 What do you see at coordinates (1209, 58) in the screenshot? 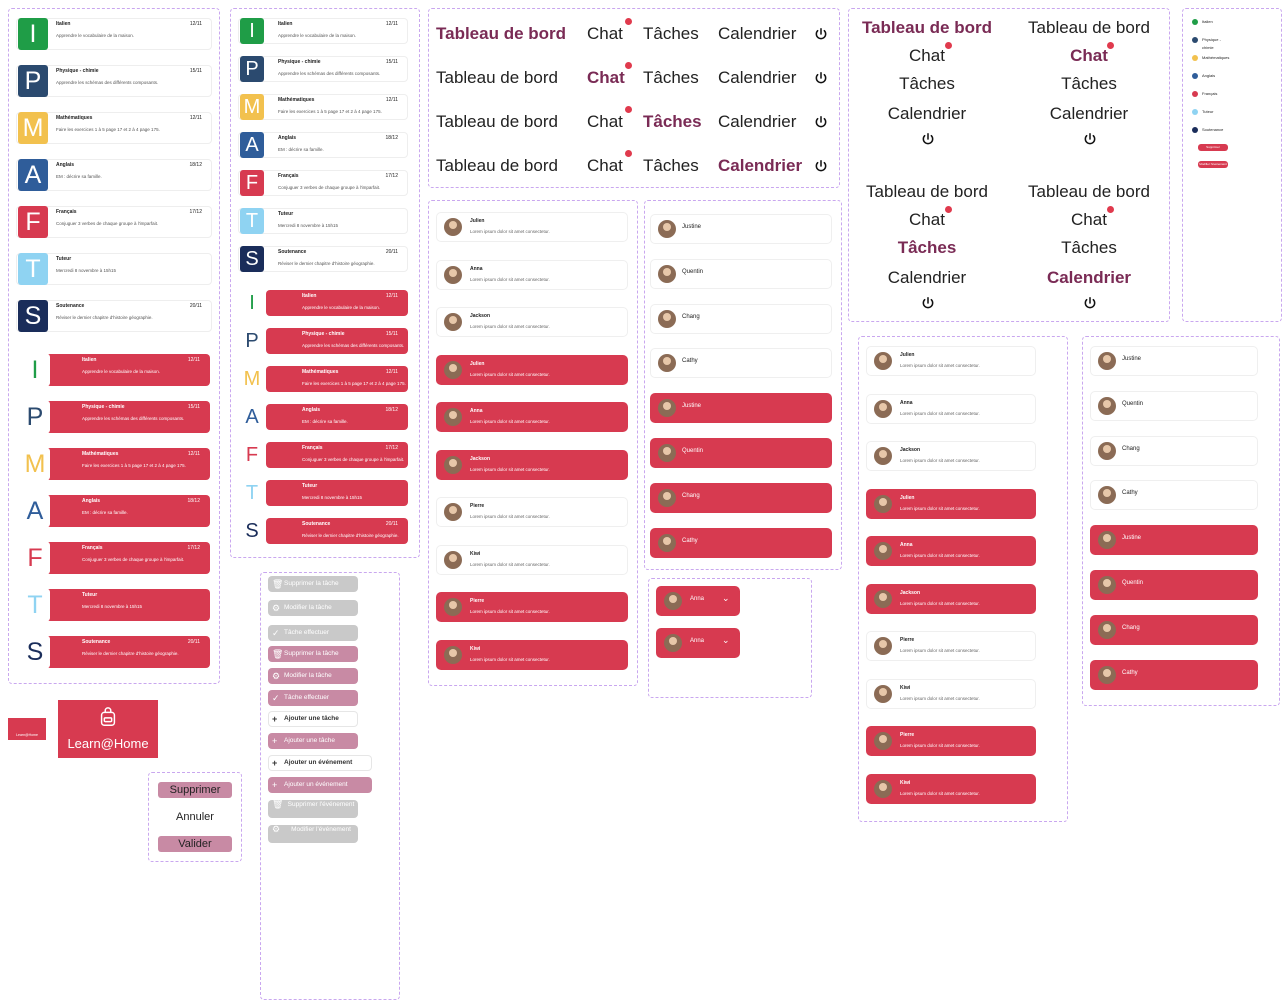
I see `mini-subject: Mathématiques` at bounding box center [1209, 58].